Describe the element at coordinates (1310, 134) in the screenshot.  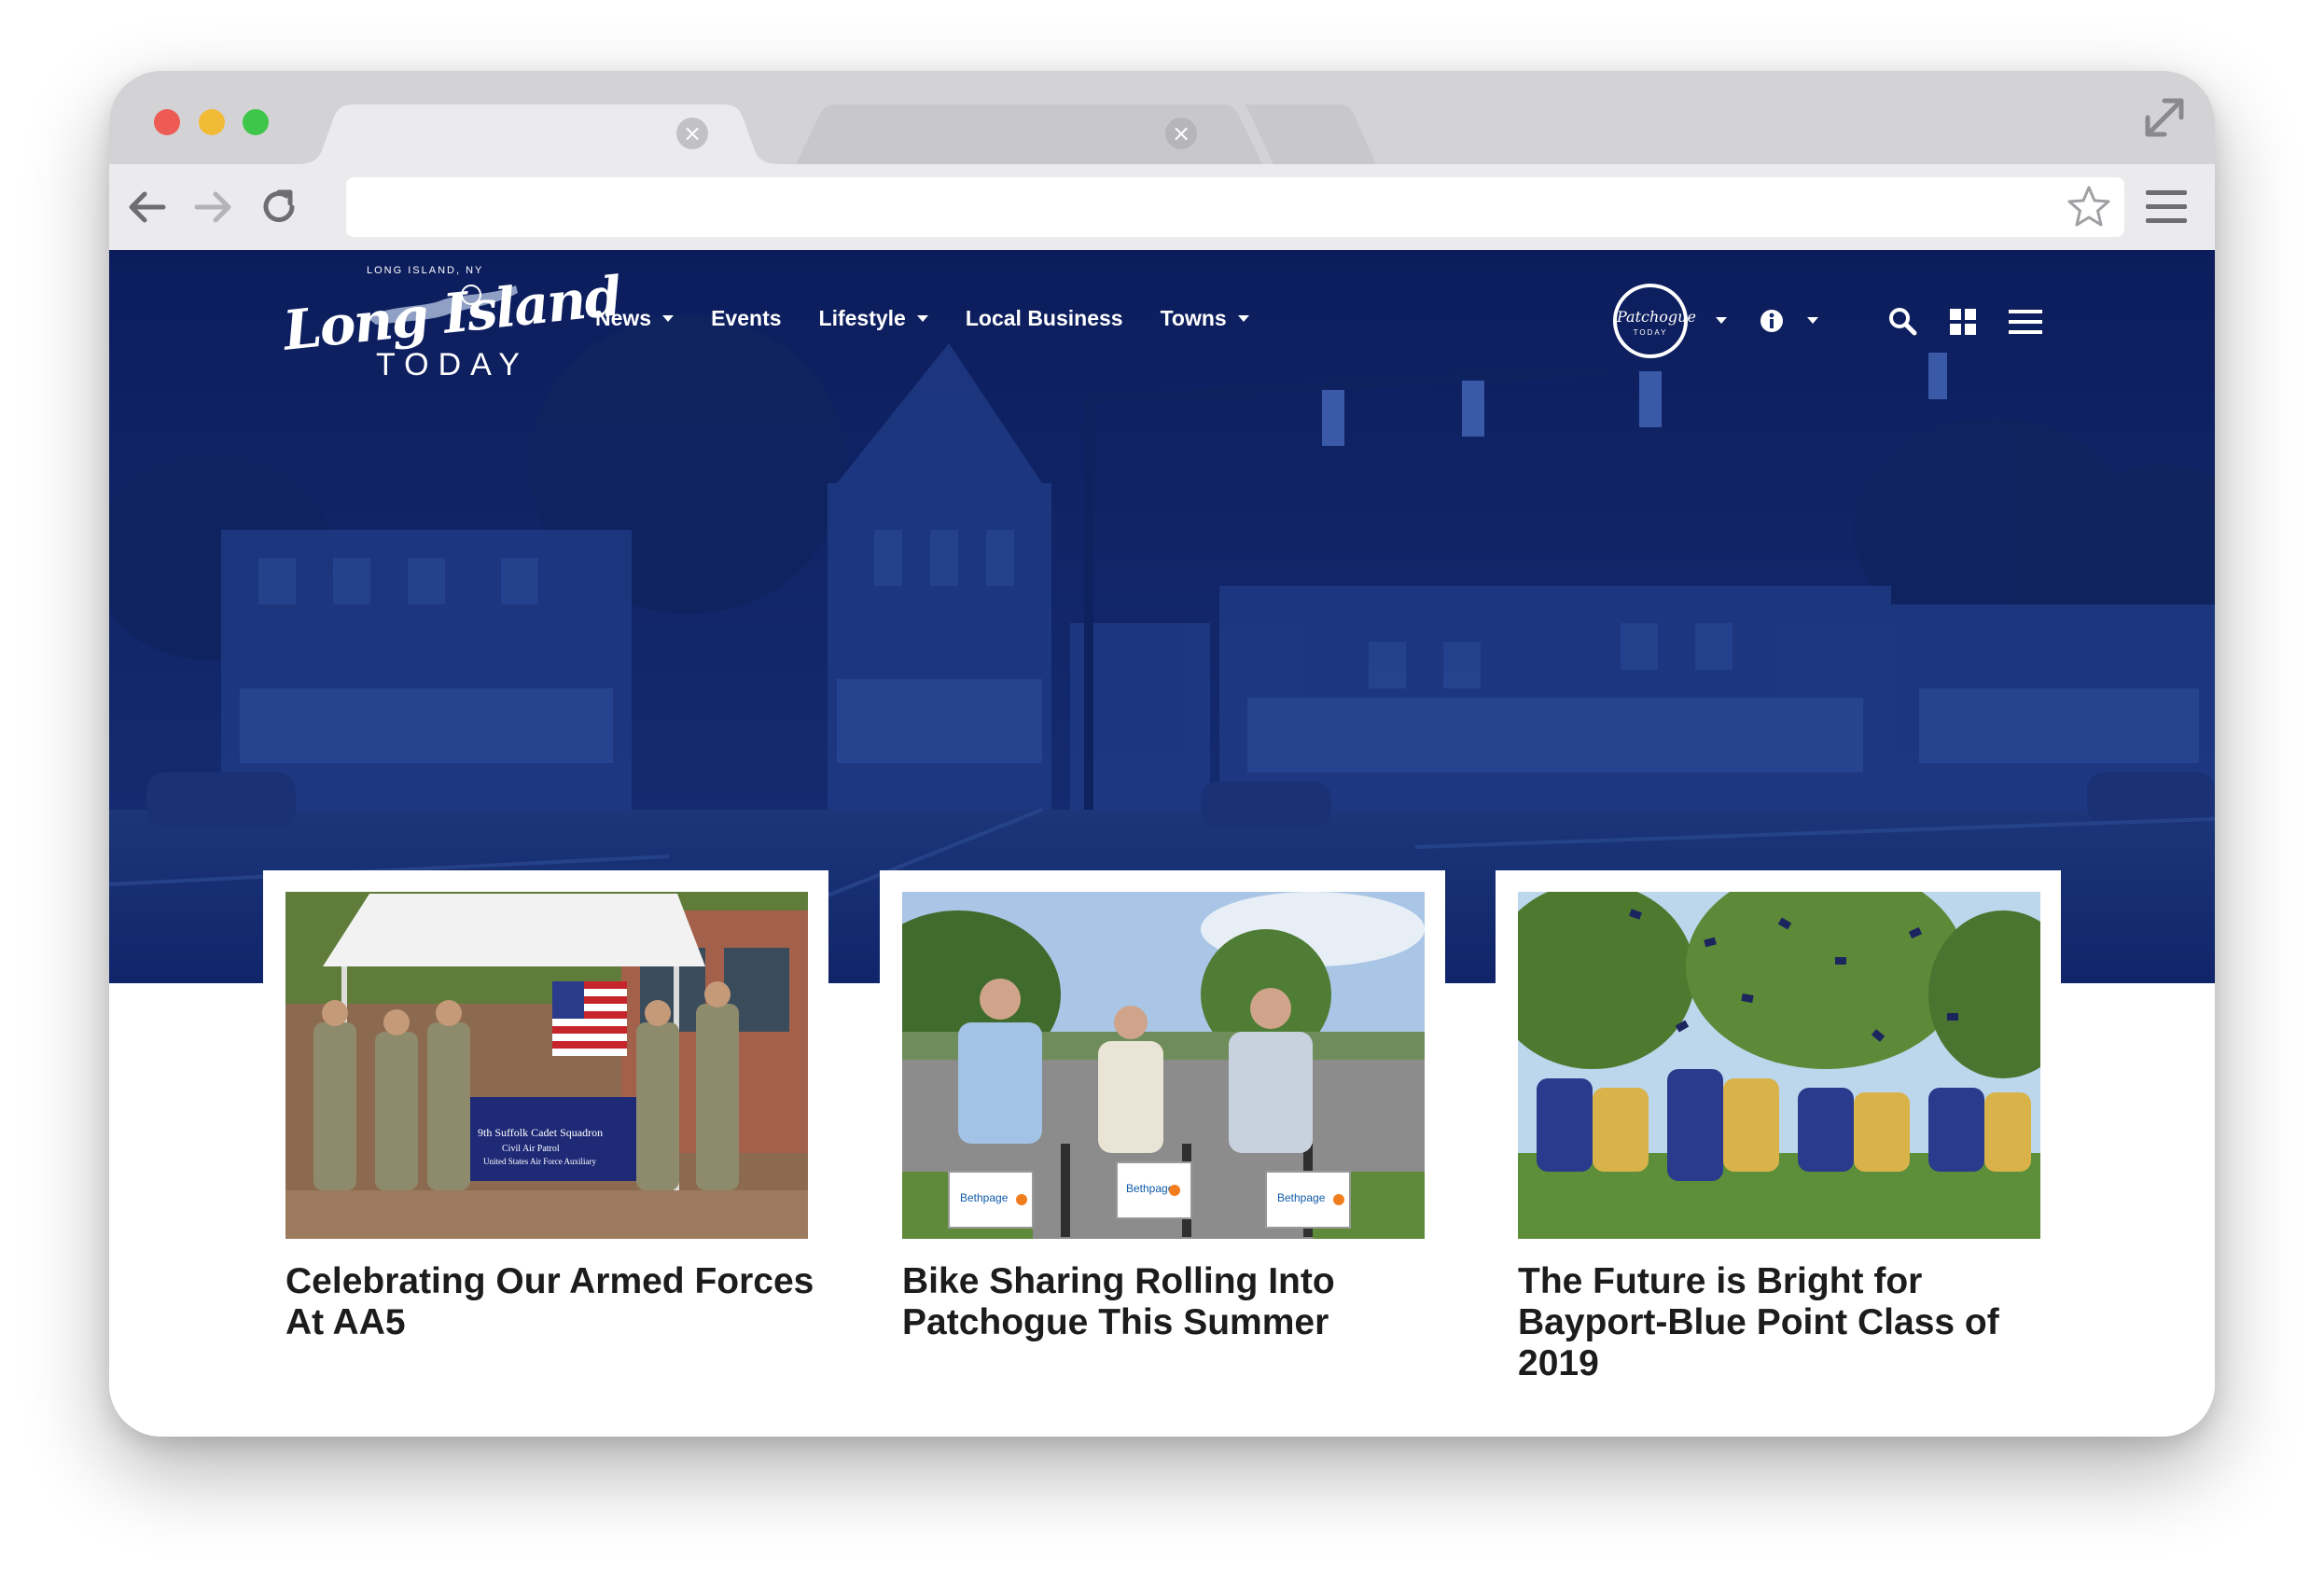
I see `new-tab-button` at that location.